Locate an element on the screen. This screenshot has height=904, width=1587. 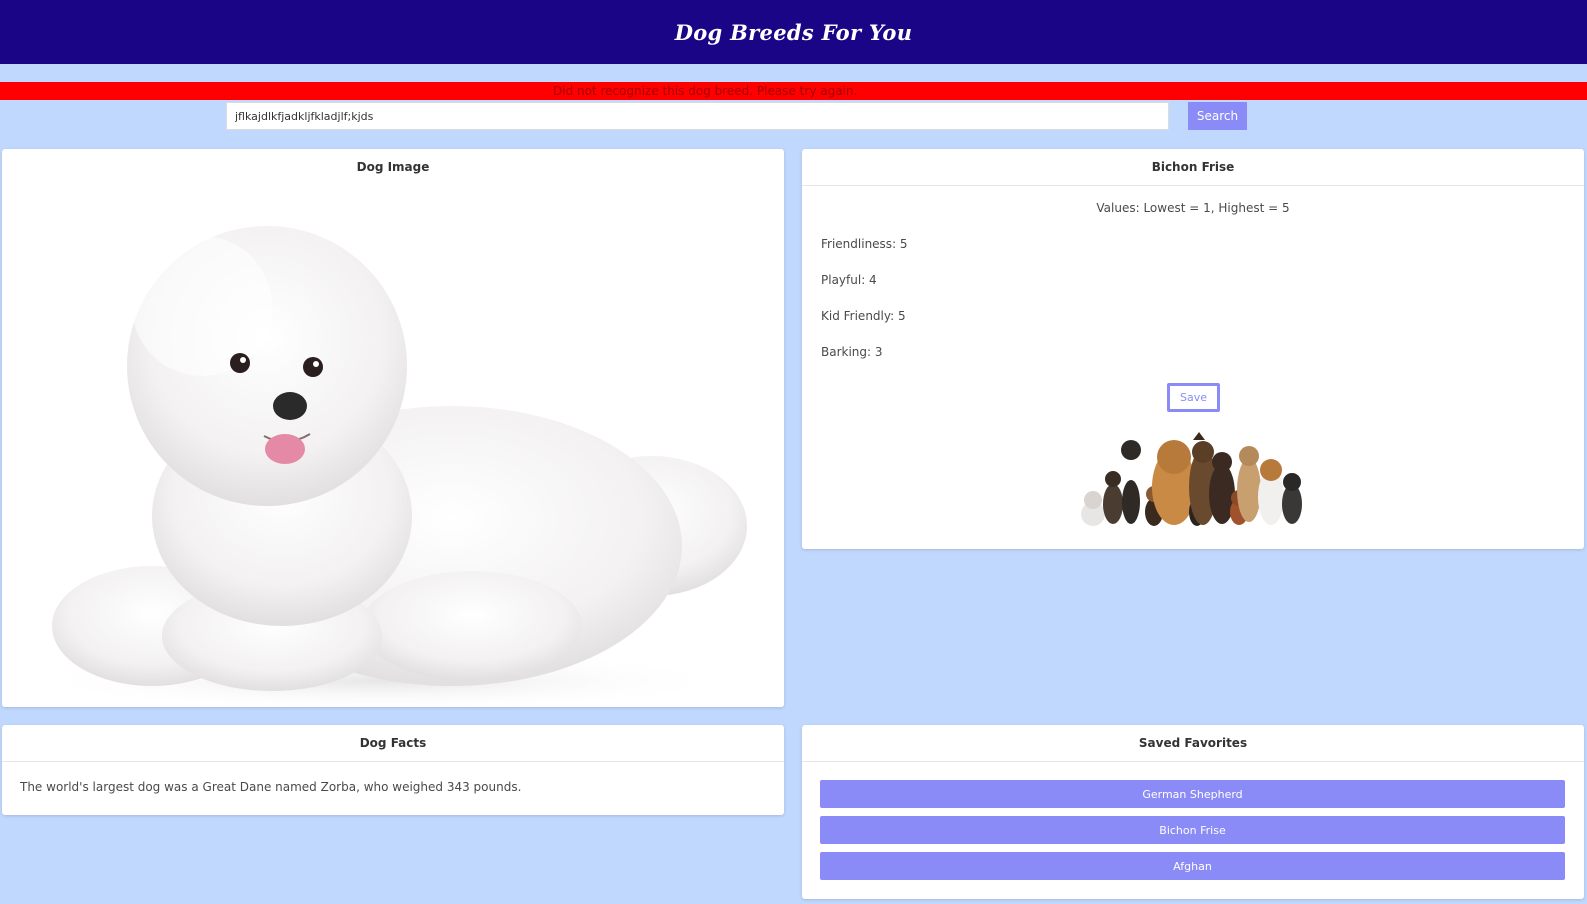
saved-favorites-title: Saved Favorites is located at coordinates (1193, 743).